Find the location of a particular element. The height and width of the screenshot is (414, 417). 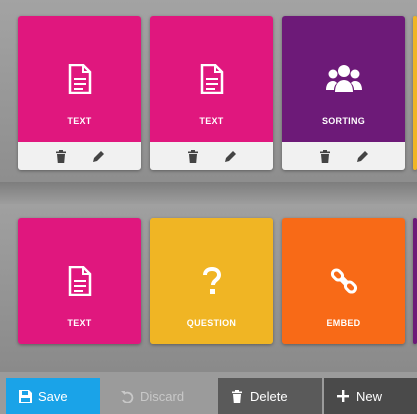

delete-button: Delete is located at coordinates (270, 396).